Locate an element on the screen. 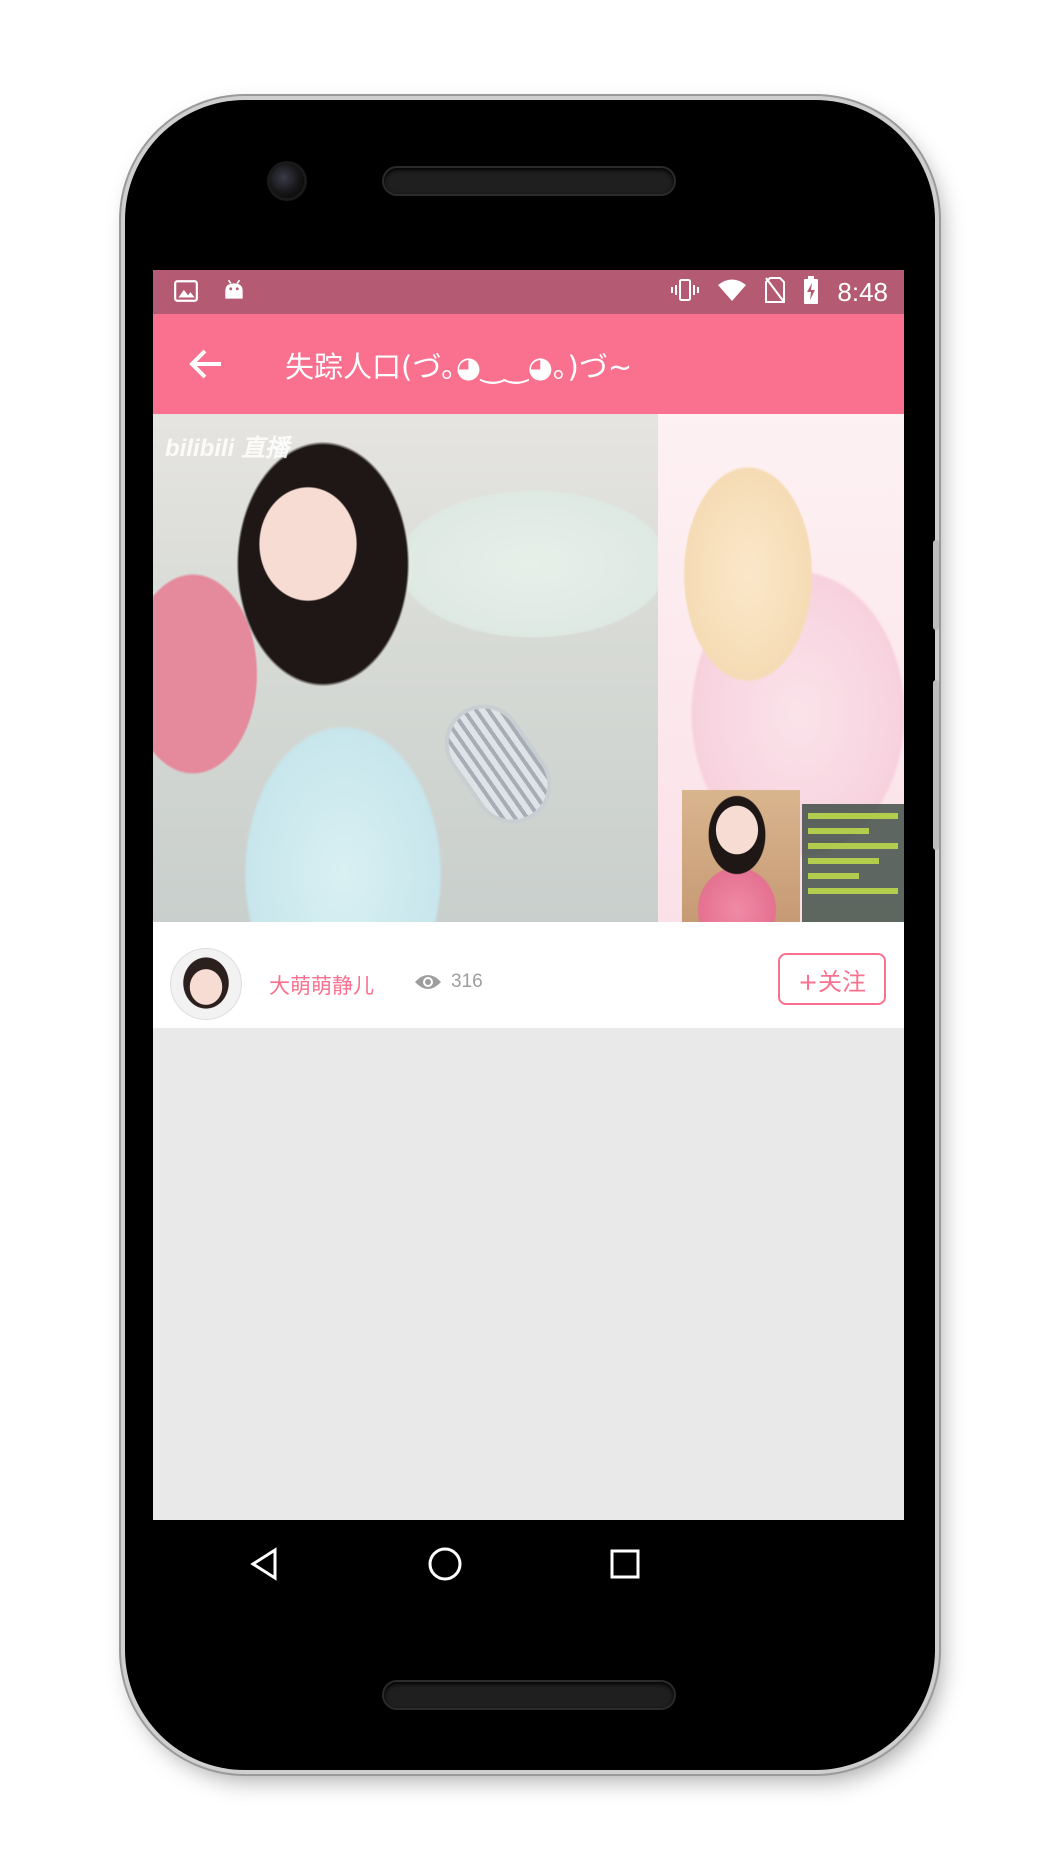  follow-button: +关注 is located at coordinates (832, 979).